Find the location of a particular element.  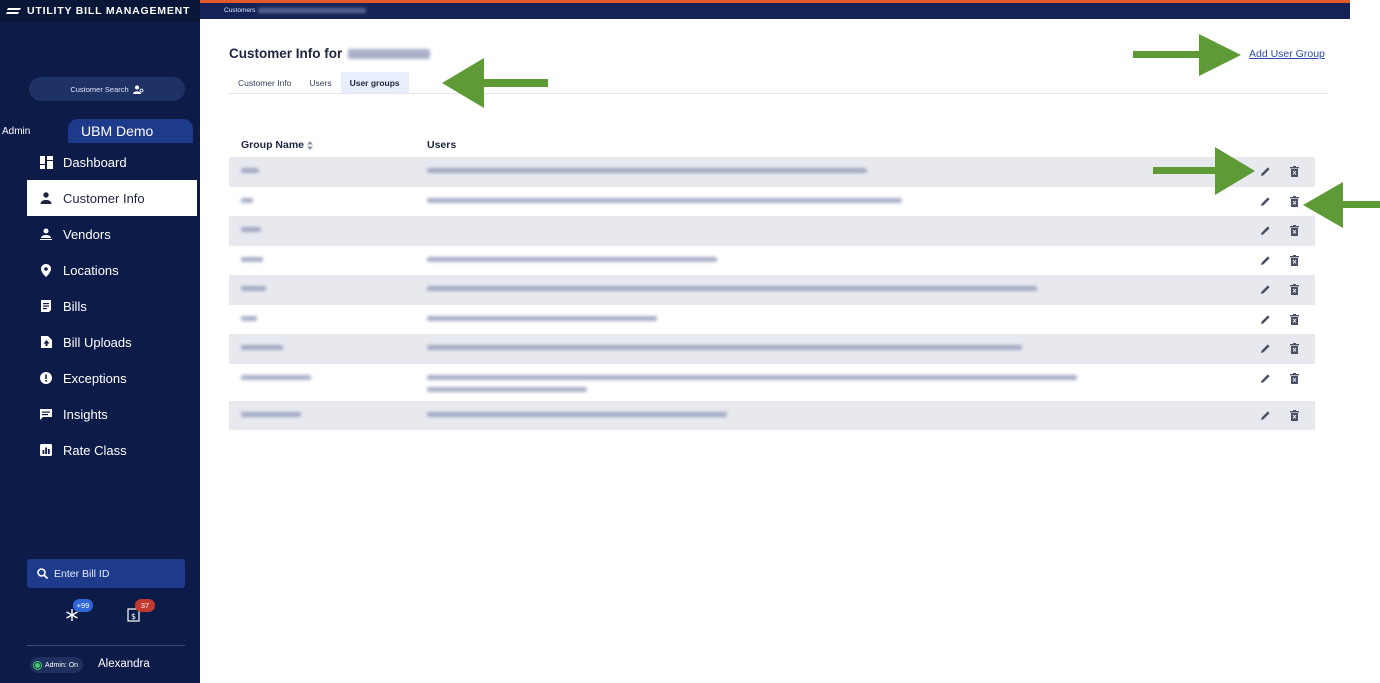

sidebar-item-label: Customer Info is located at coordinates (104, 198).